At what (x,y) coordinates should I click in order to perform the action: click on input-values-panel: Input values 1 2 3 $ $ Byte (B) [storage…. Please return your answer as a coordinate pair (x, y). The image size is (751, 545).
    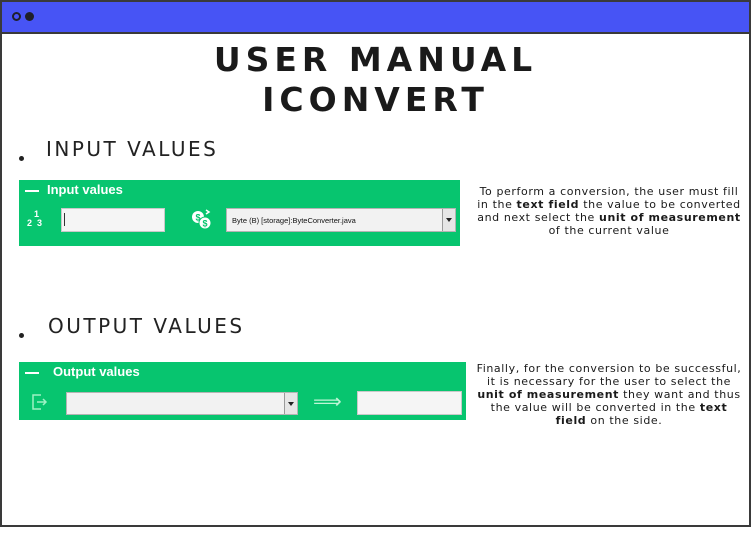
    Looking at the image, I should click on (239, 213).